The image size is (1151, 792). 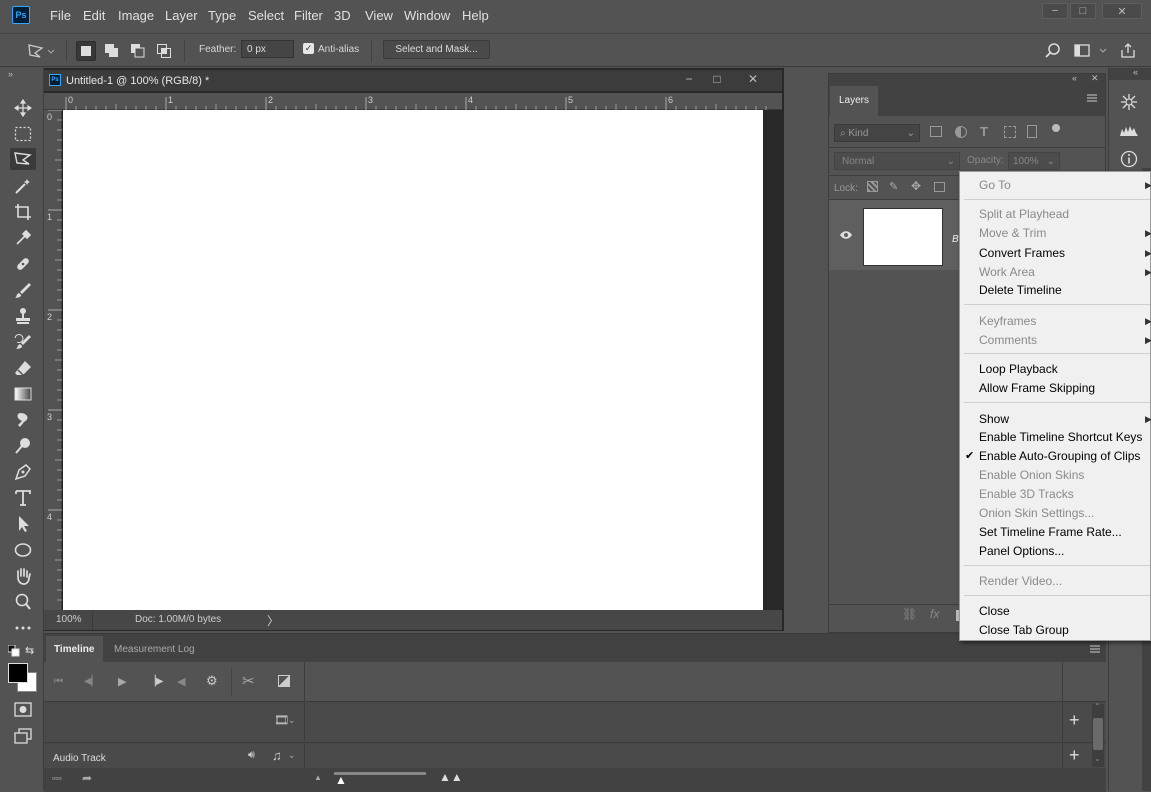 What do you see at coordinates (1056, 128) in the screenshot?
I see `filter-toggle-icon` at bounding box center [1056, 128].